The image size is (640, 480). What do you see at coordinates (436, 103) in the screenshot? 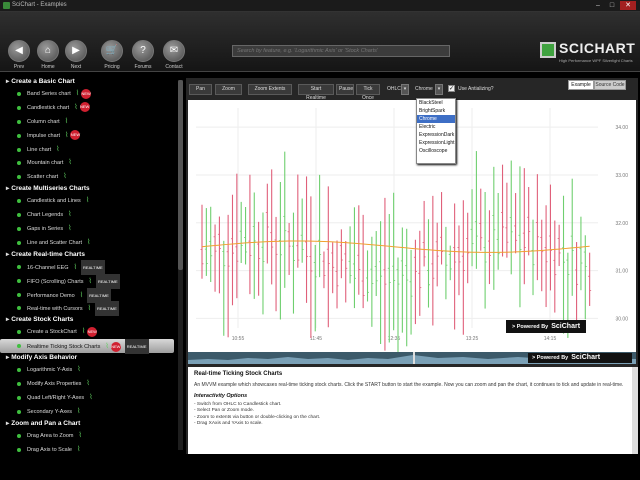
I see `theme-option: BlackSteel` at bounding box center [436, 103].